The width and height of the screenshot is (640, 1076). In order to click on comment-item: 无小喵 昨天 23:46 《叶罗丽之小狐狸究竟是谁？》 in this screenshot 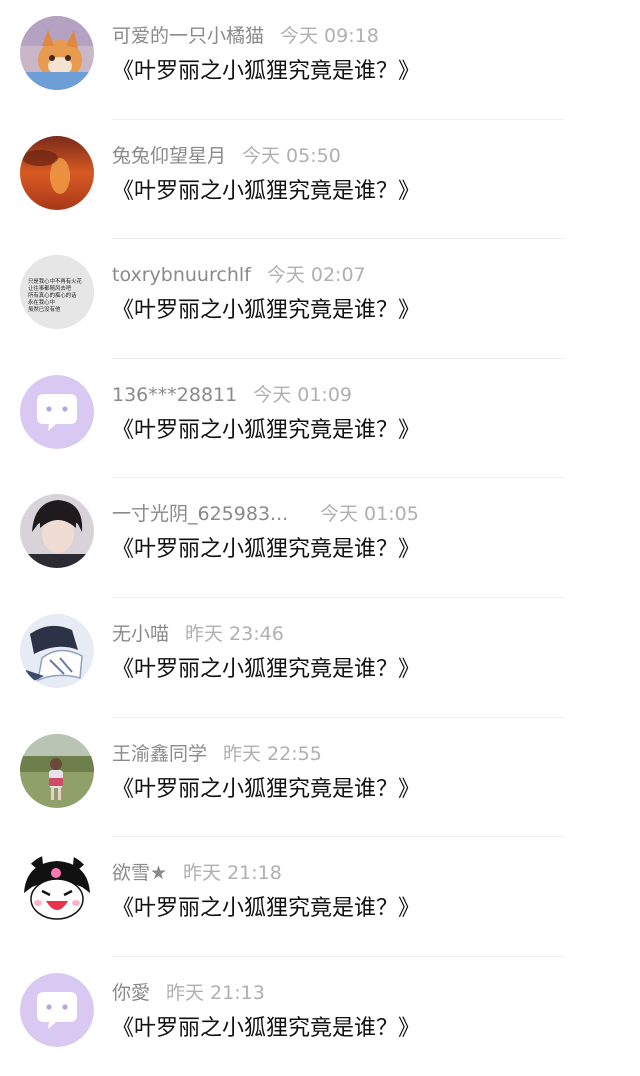, I will do `click(320, 658)`.